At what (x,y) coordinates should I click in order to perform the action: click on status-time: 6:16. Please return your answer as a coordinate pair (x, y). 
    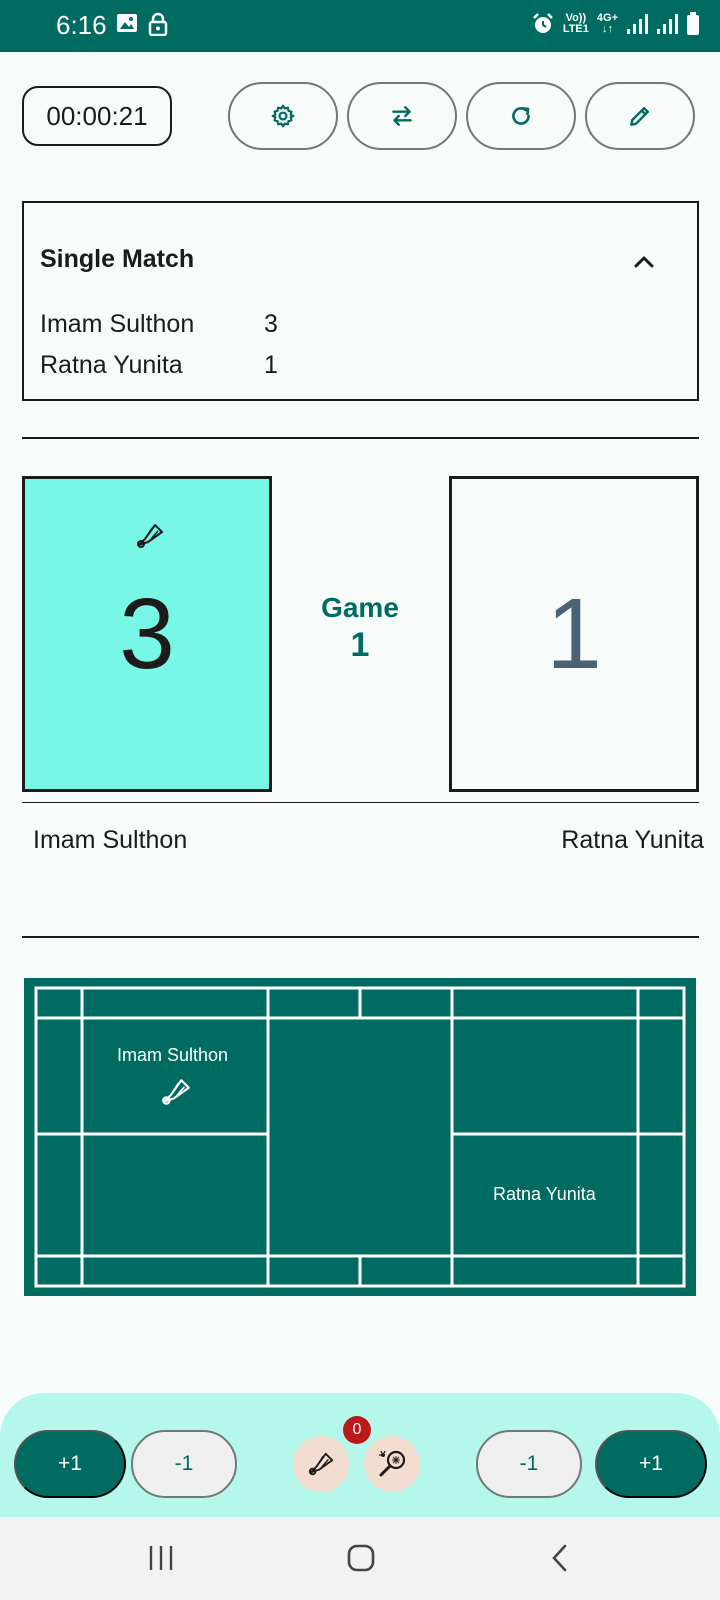
    Looking at the image, I should click on (81, 25).